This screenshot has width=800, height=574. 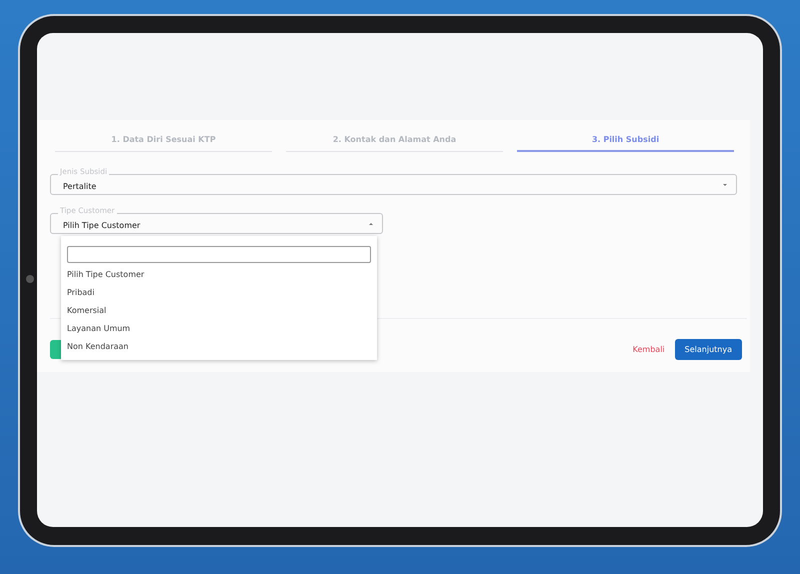 I want to click on select-field: Pertalite, so click(x=393, y=184).